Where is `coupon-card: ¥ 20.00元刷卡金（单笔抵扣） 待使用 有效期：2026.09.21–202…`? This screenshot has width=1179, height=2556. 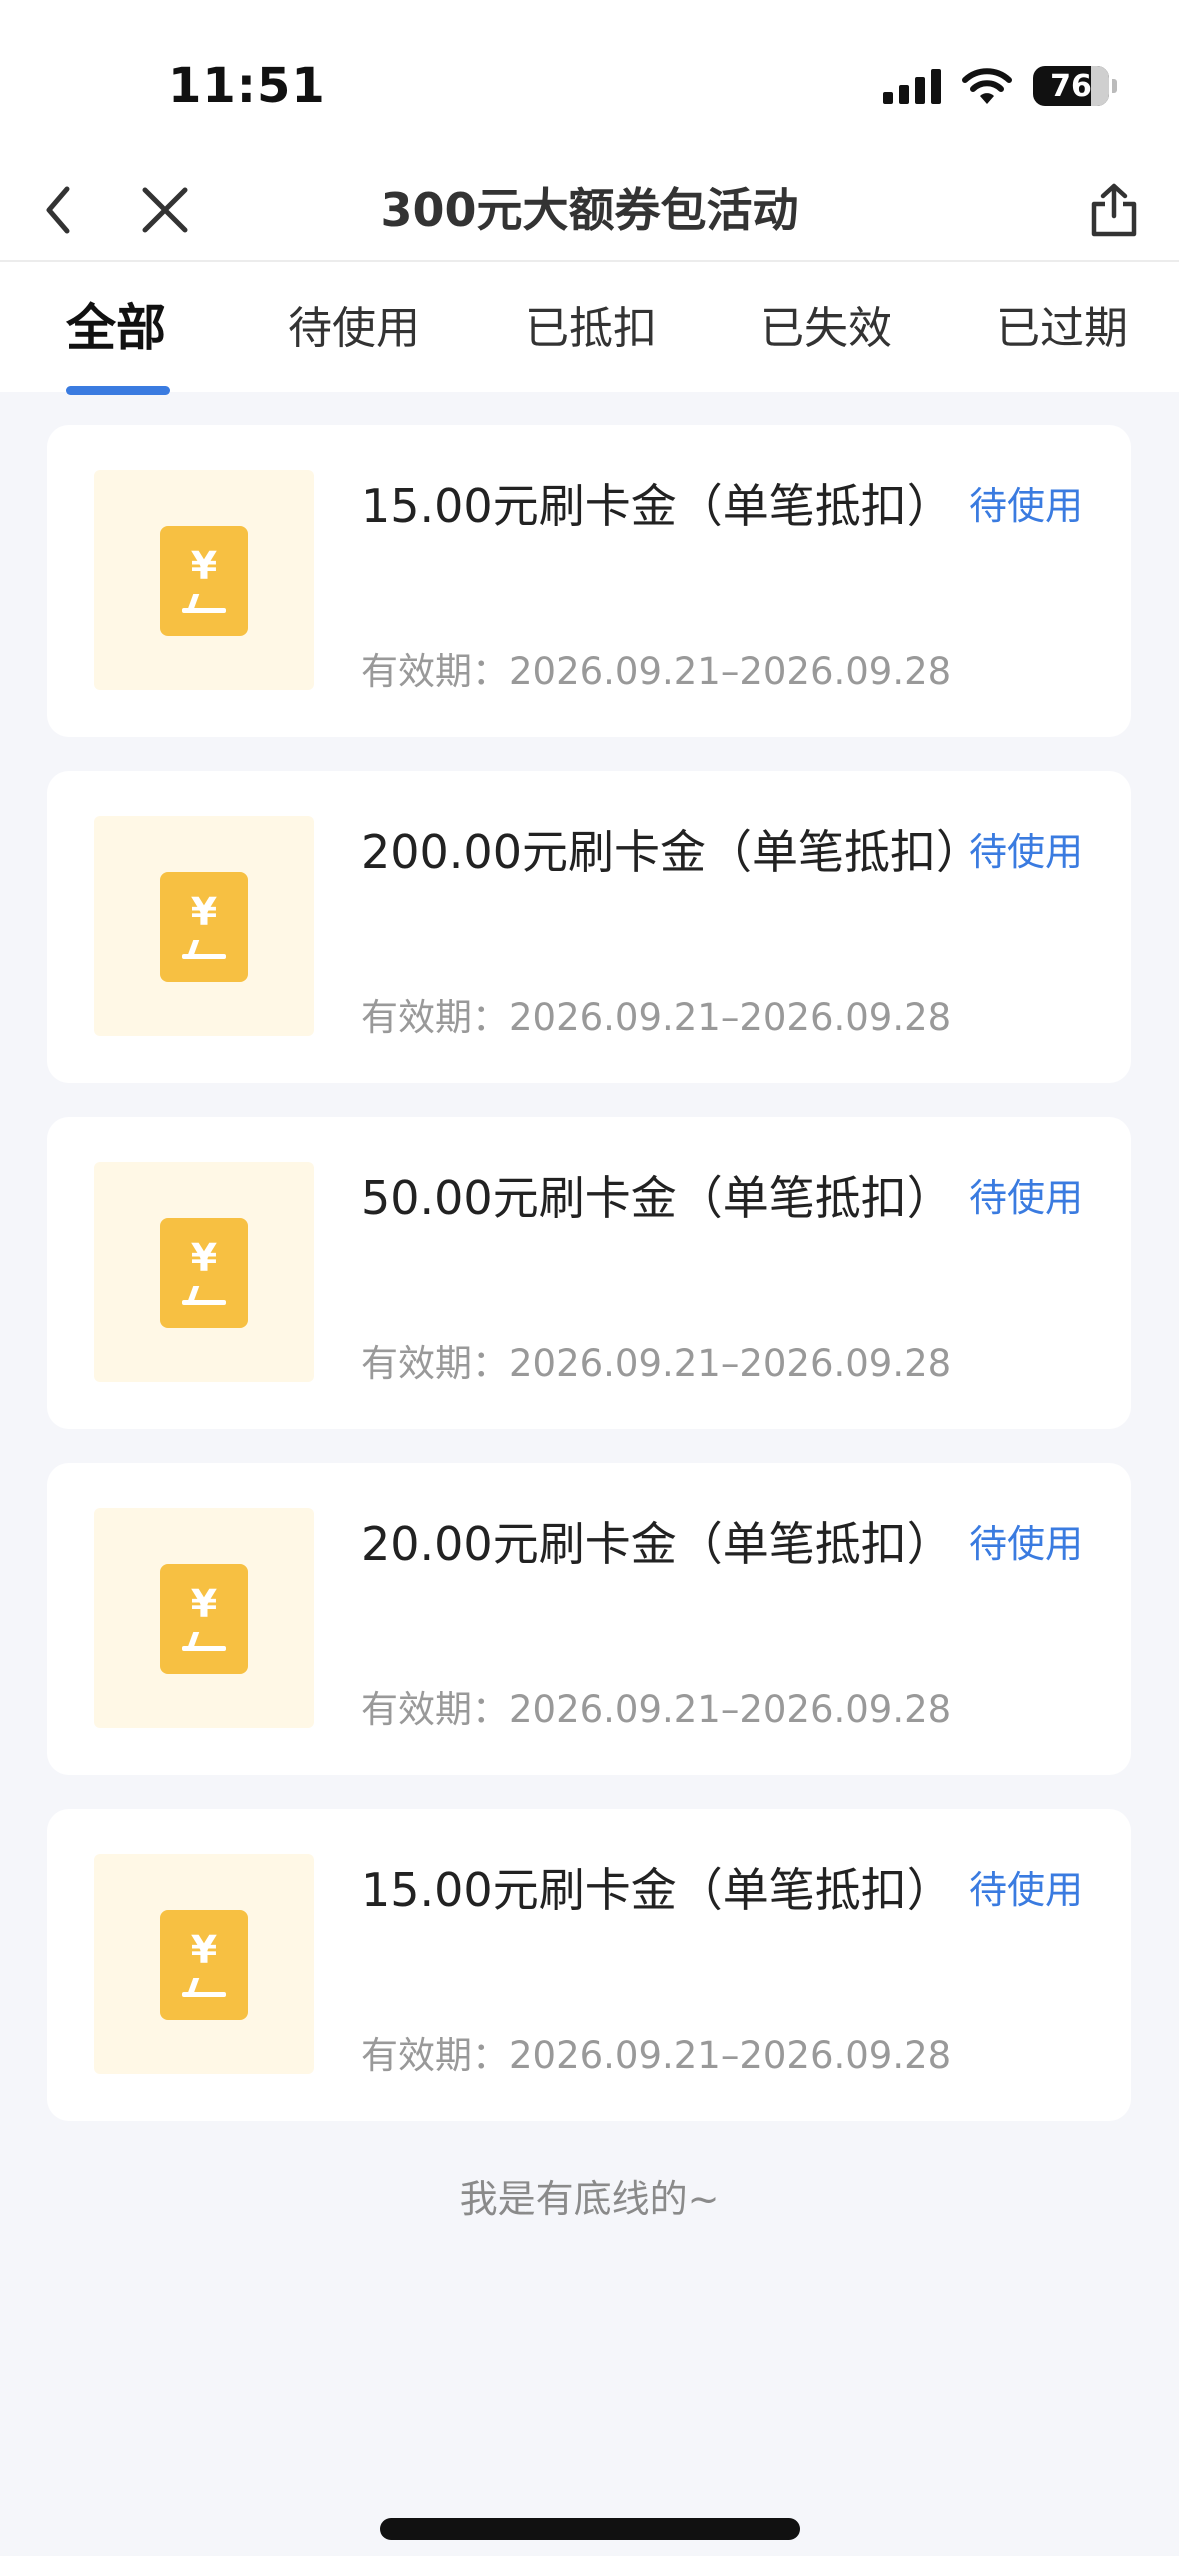 coupon-card: ¥ 20.00元刷卡金（单笔抵扣） 待使用 有效期：2026.09.21–202… is located at coordinates (589, 1619).